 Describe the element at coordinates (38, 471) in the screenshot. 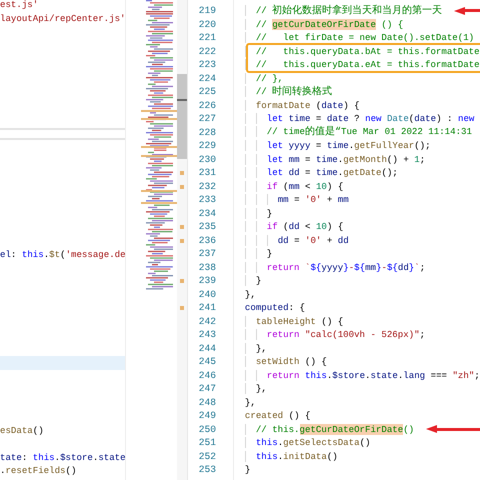

I see `code-line: .resetFields()` at that location.